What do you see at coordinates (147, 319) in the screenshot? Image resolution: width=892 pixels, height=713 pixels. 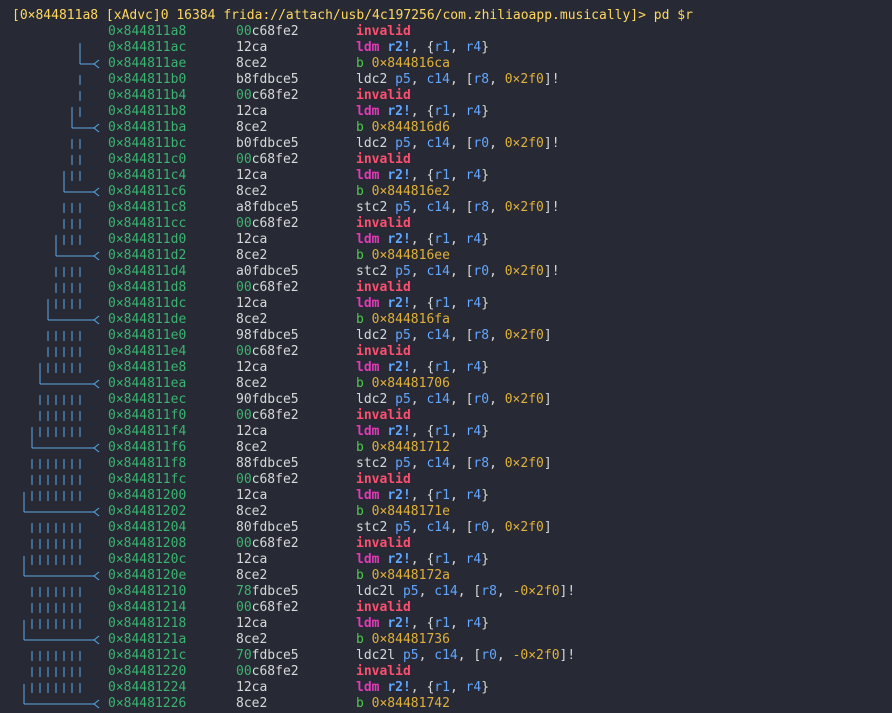 I see `instruction-address: 0×844811de` at bounding box center [147, 319].